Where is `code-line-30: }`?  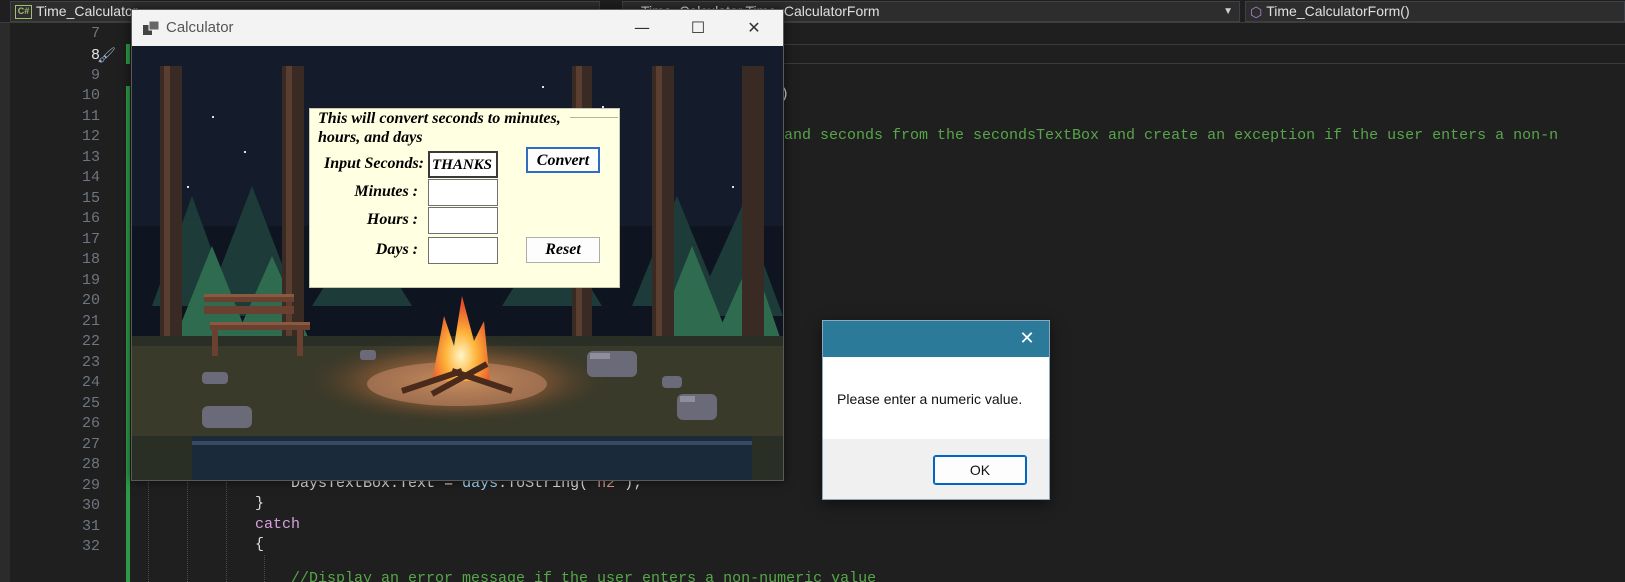 code-line-30: } is located at coordinates (260, 503).